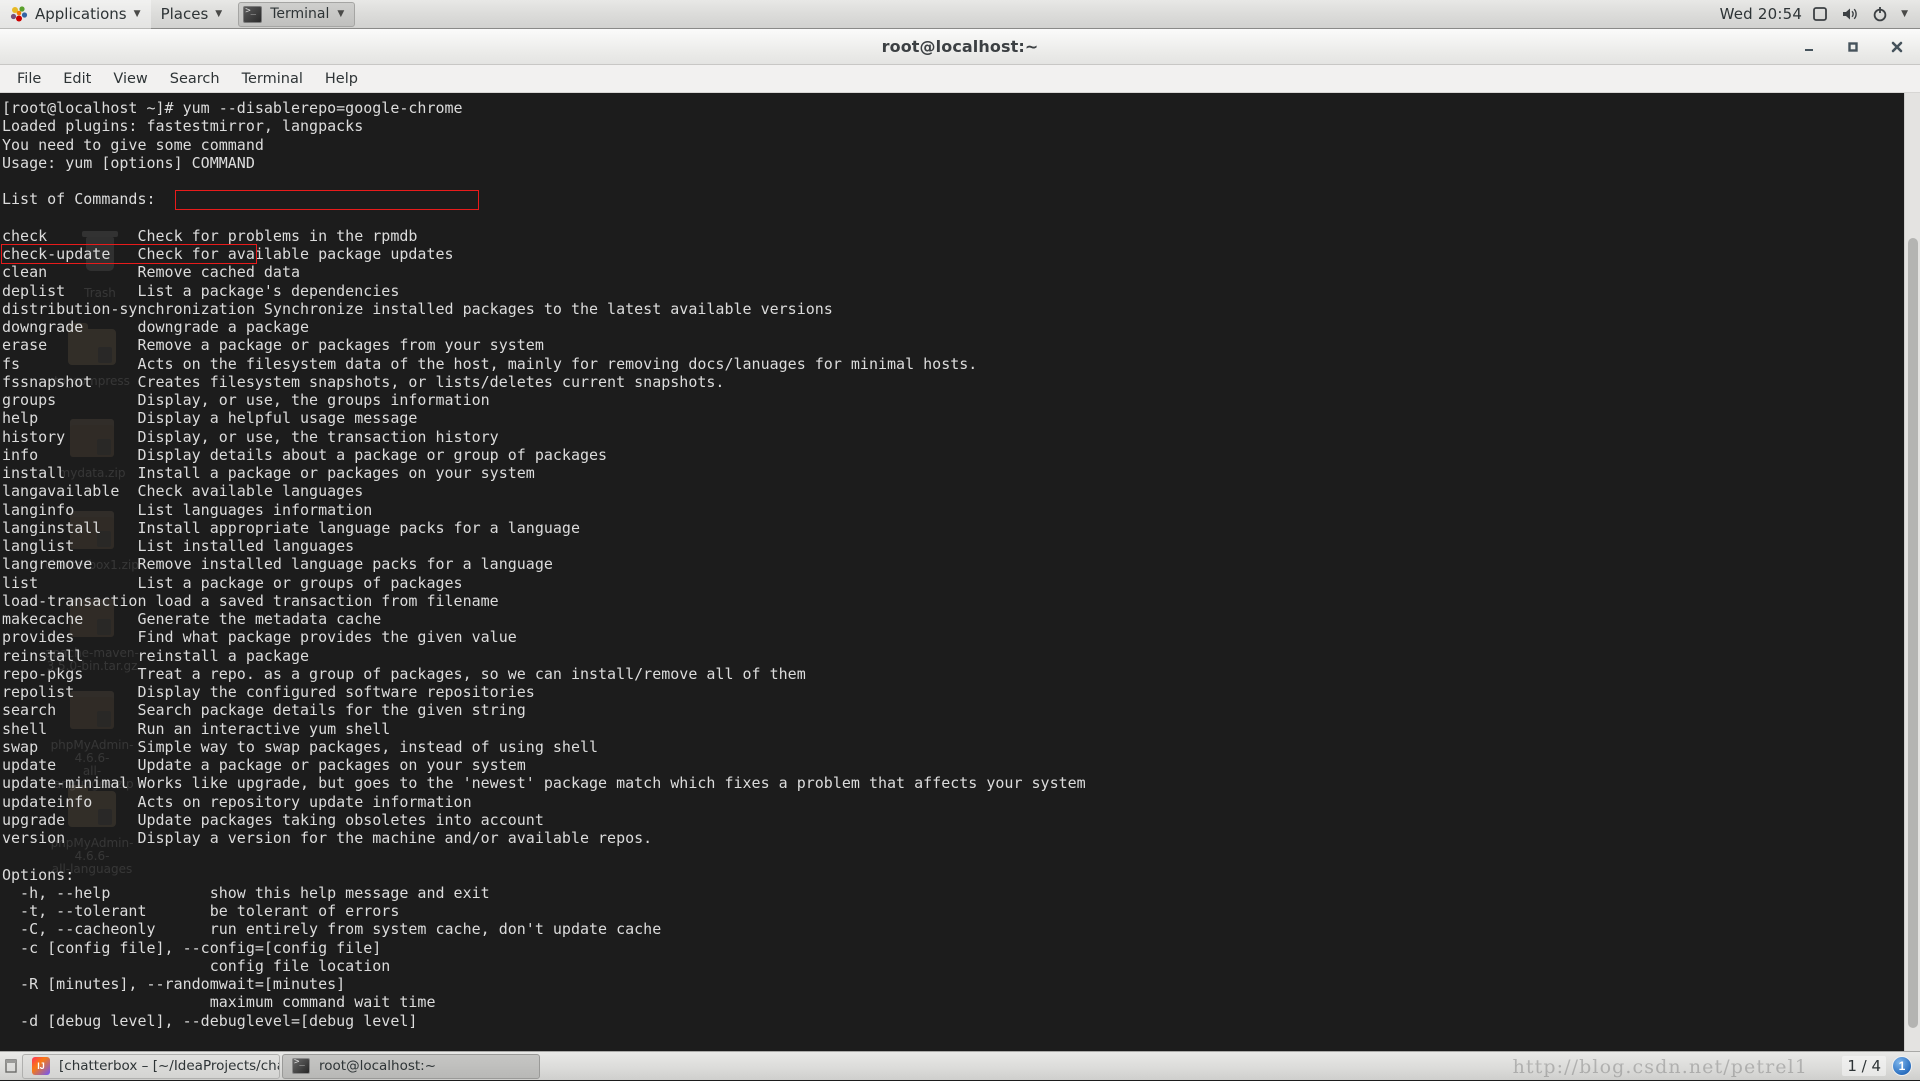 The width and height of the screenshot is (1920, 1081). Describe the element at coordinates (41, 1066) in the screenshot. I see `intellij-idea-icon` at that location.